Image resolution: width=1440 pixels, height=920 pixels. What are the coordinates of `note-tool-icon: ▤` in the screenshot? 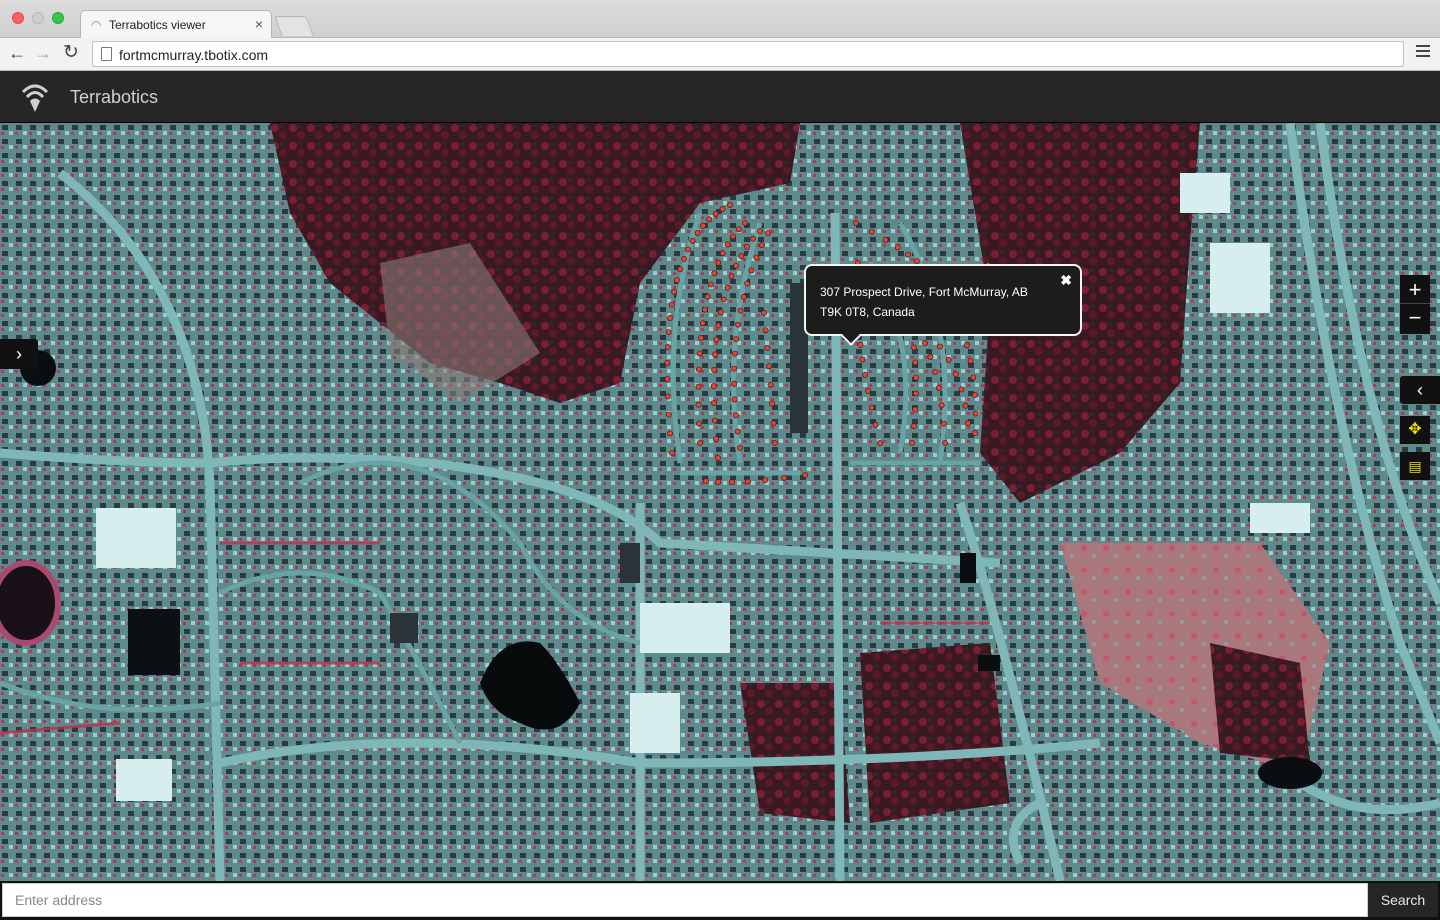 It's located at (1415, 466).